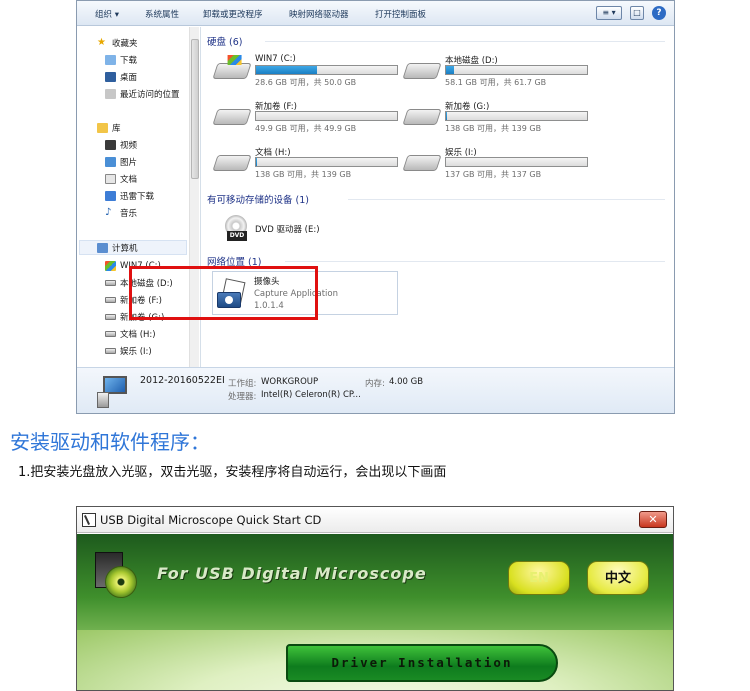  I want to click on uninstall-programs-button: 卸载或更改程序, so click(233, 14).